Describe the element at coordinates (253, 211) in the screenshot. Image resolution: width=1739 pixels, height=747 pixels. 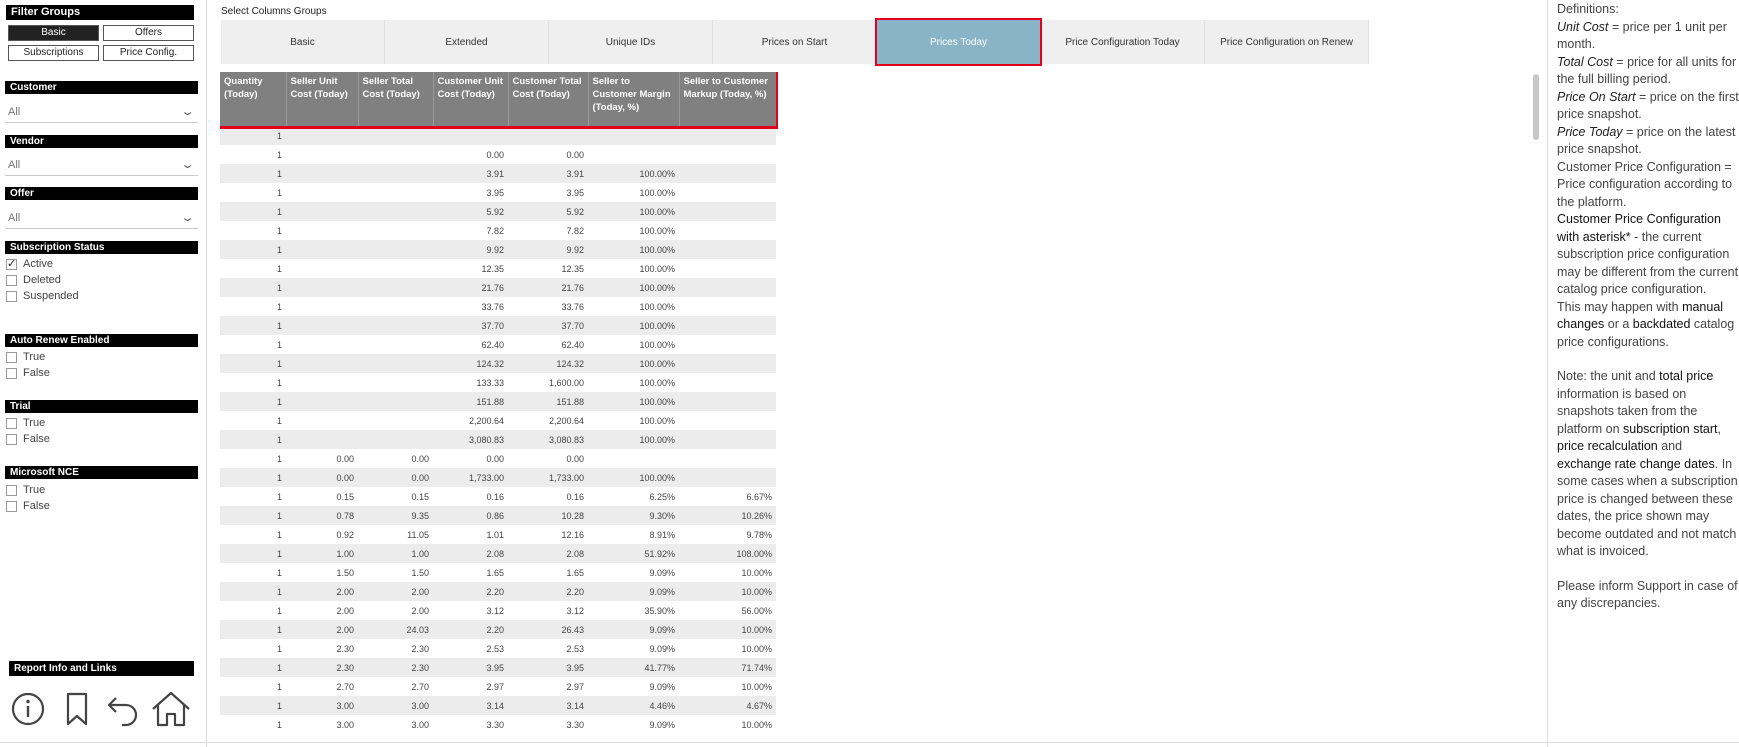
I see `quantity-cell: 1` at that location.